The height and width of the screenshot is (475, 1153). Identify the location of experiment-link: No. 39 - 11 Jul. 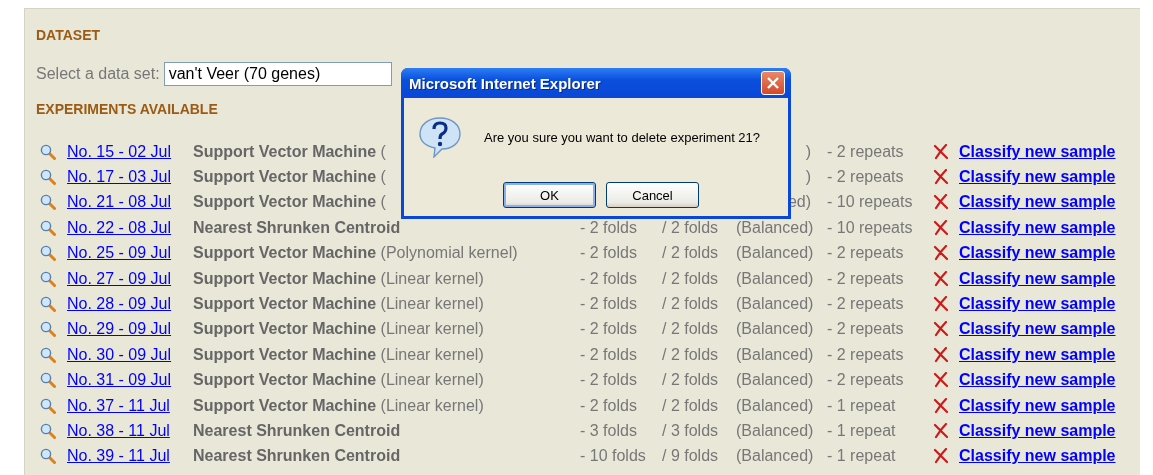
(118, 456).